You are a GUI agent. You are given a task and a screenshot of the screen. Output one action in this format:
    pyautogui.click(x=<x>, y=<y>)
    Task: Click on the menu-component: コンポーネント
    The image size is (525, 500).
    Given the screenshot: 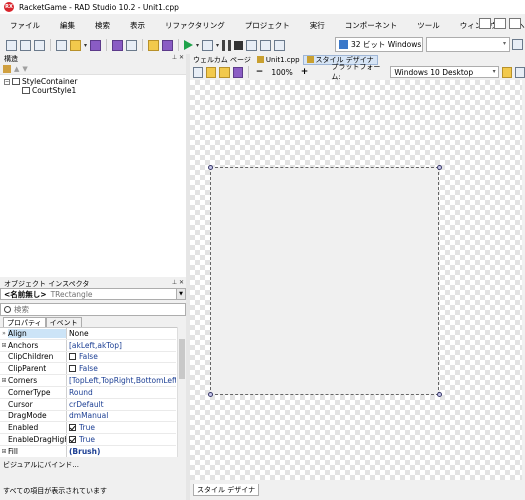 What is the action you would take?
    pyautogui.click(x=371, y=25)
    